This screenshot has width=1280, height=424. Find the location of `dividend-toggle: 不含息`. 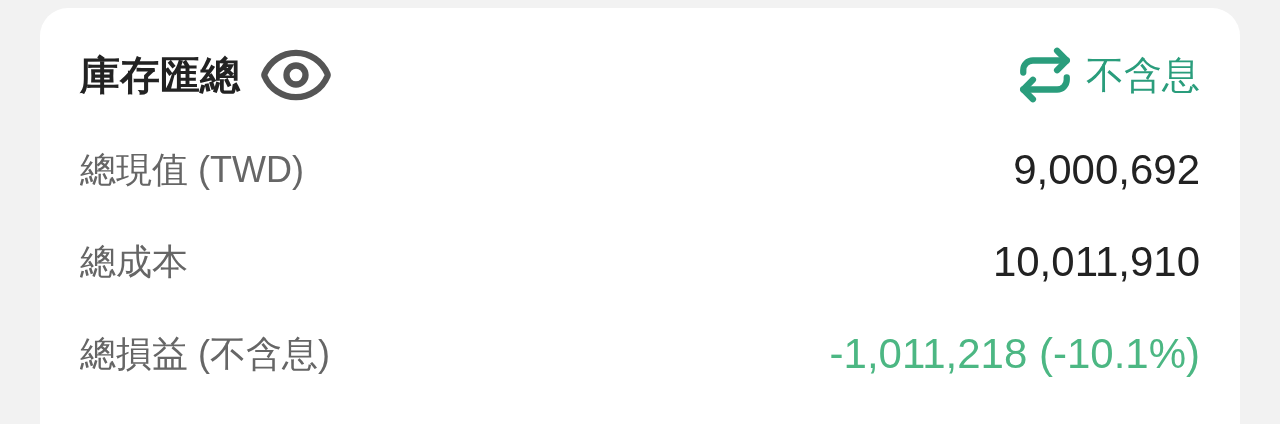

dividend-toggle: 不含息 is located at coordinates (1108, 75).